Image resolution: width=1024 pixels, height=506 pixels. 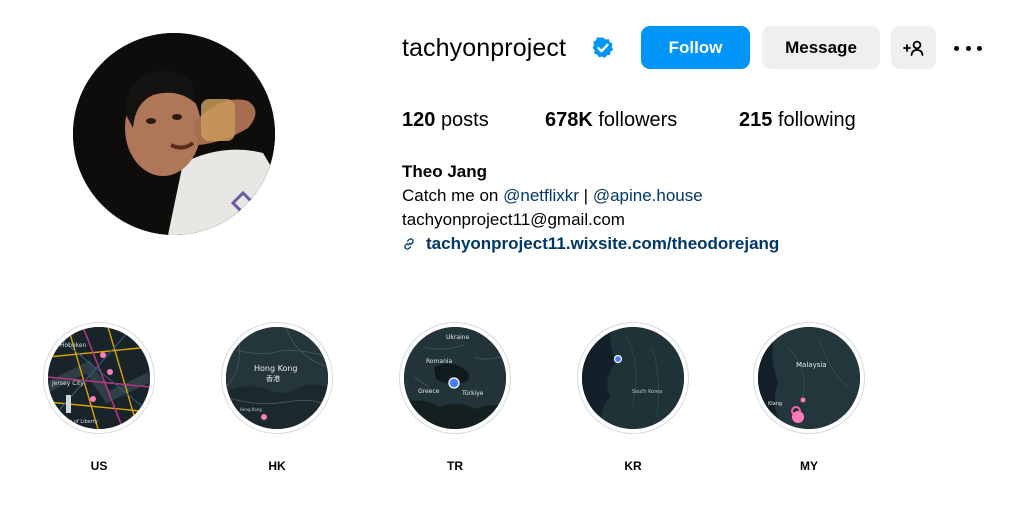 I want to click on highlight-my: Malaysia Klang MY, so click(x=809, y=397).